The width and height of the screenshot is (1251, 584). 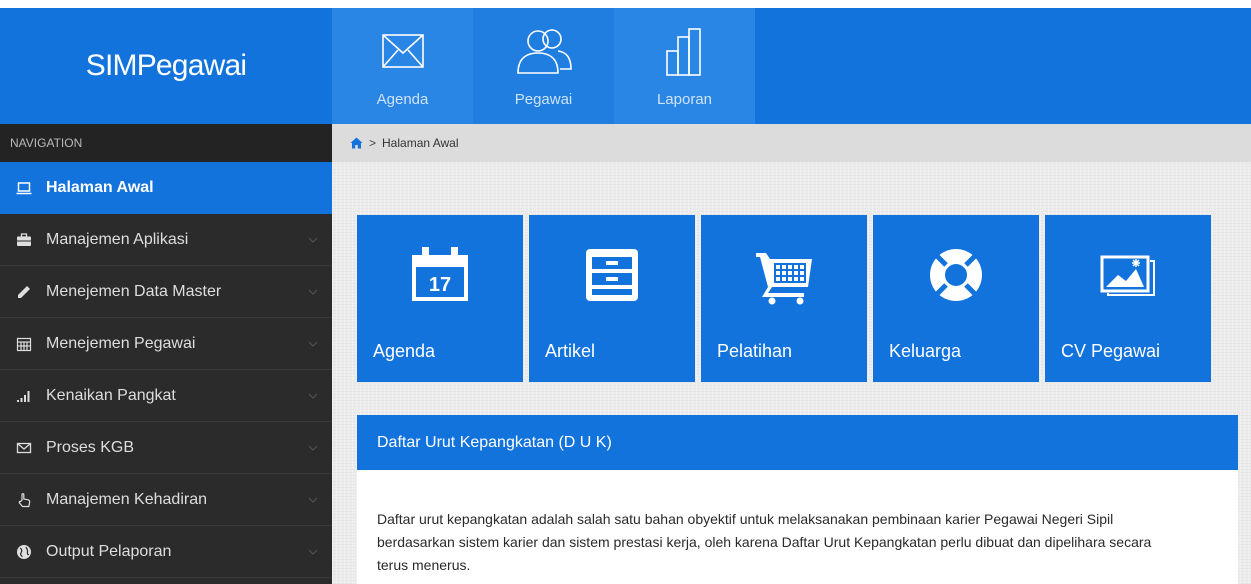 I want to click on tile-keluarga: Keluarga, so click(x=956, y=298).